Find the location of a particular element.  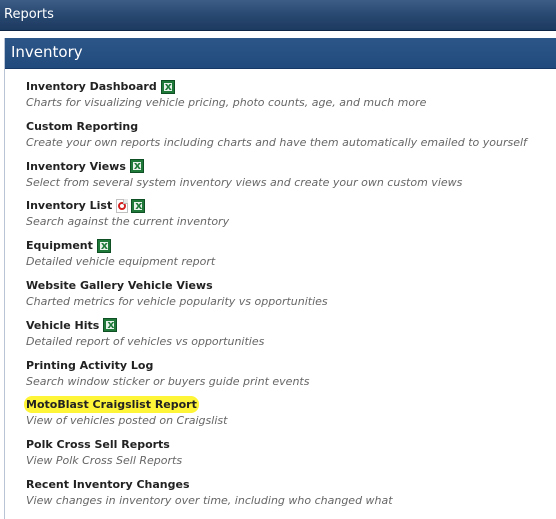

pdf-icon is located at coordinates (122, 205).